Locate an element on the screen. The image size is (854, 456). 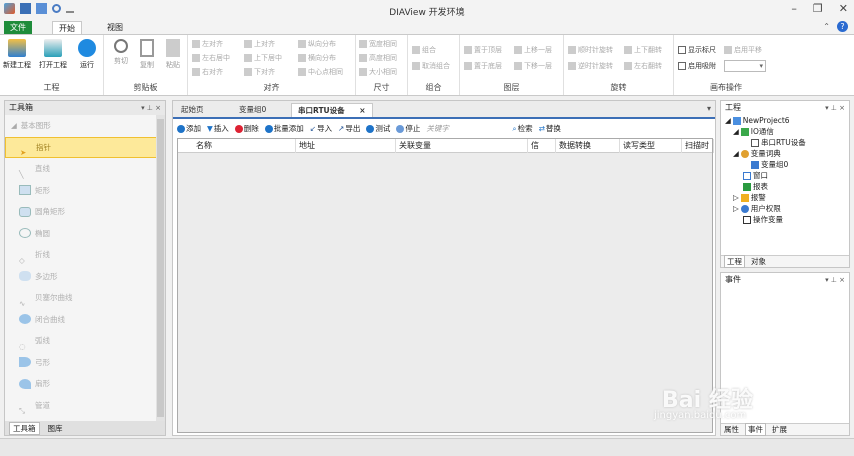
toolbox-item-polyline: ◇ 折线 is located at coordinates (81, 255).